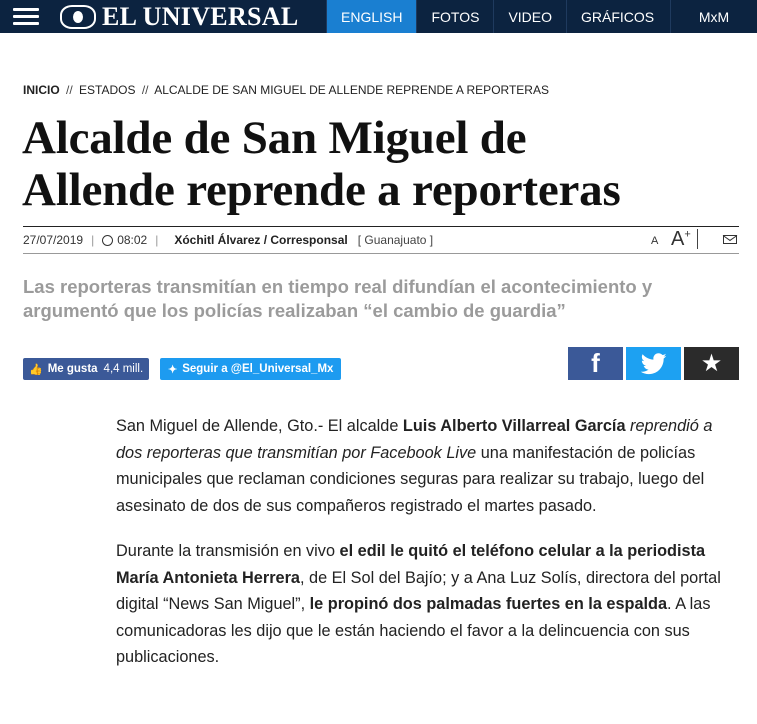 The height and width of the screenshot is (724, 757). I want to click on article-title-line2: Allende reprende a reporteras, so click(321, 190).